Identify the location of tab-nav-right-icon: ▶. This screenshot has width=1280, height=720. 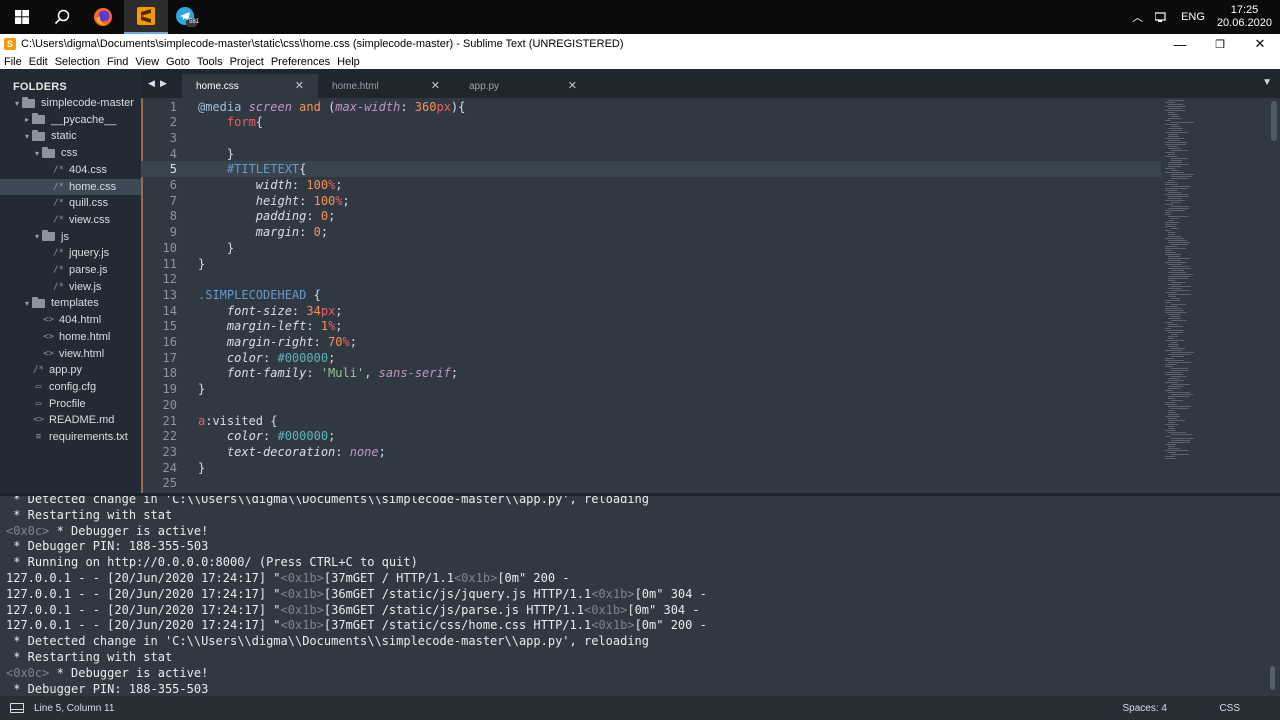
(163, 83).